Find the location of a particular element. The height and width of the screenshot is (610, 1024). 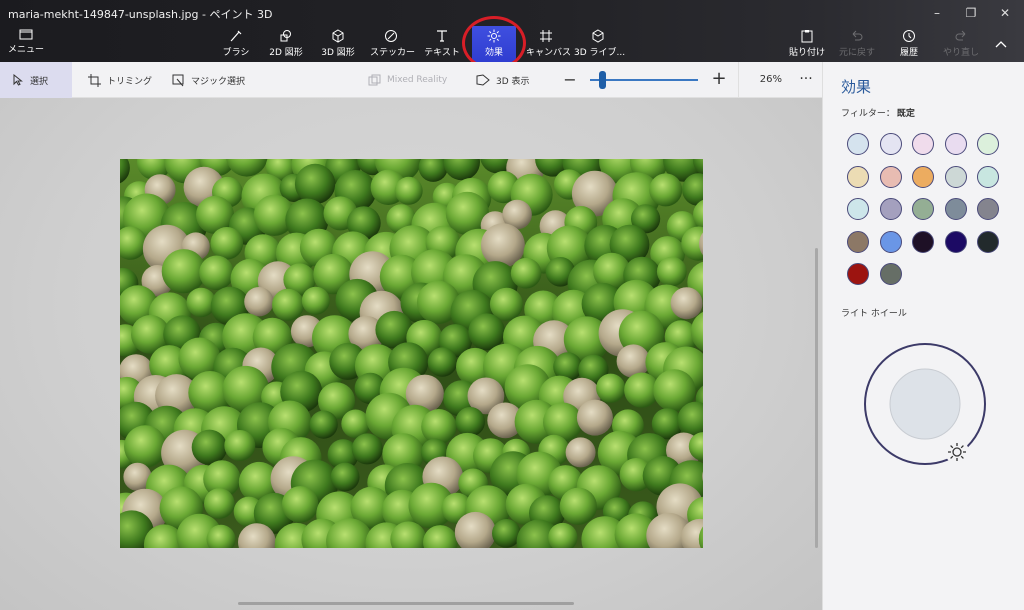

tool-text: テキスト is located at coordinates (442, 44).